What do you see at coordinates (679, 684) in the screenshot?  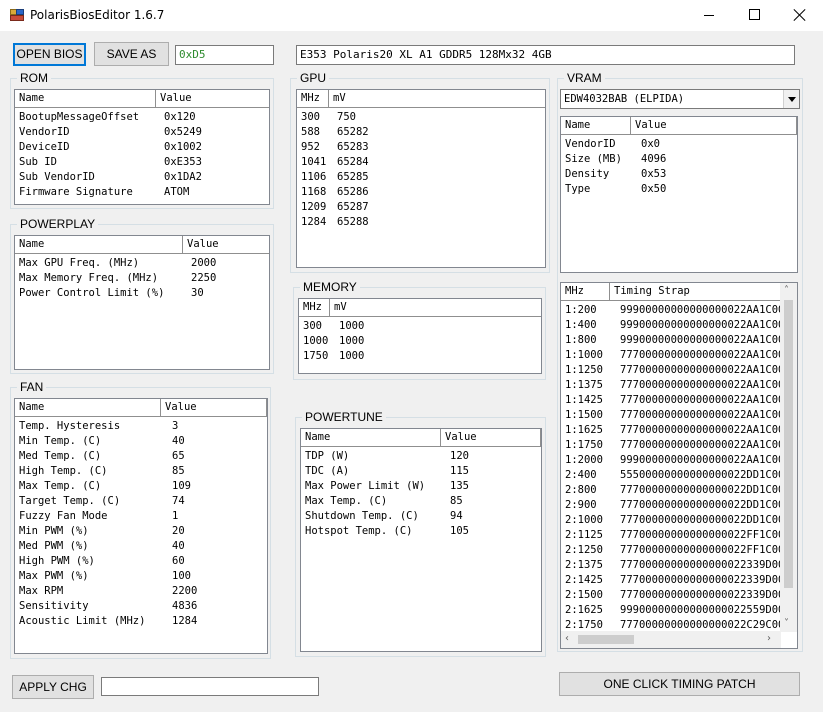 I see `one-click-timing-patch-button: ONE CLICK TIMING PATCH` at bounding box center [679, 684].